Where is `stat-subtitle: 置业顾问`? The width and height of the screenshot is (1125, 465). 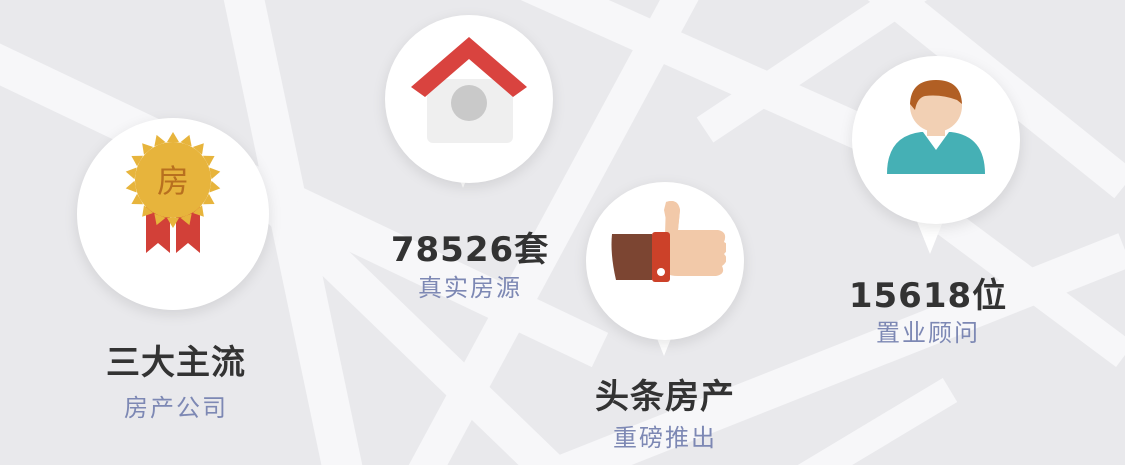 stat-subtitle: 置业顾问 is located at coordinates (928, 333).